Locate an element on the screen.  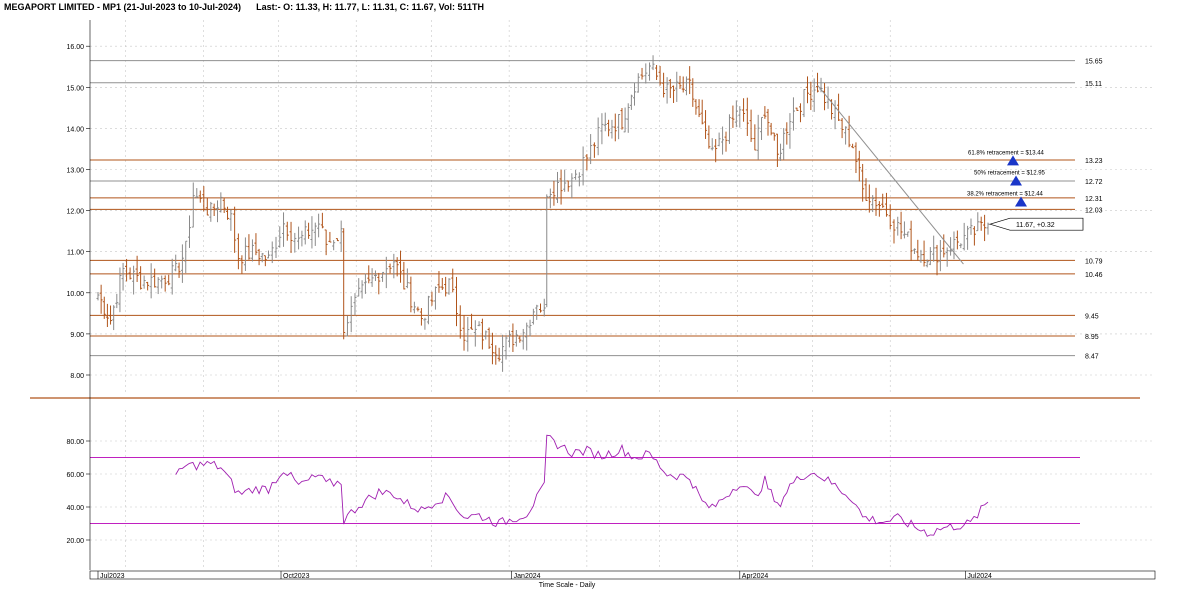
x-axis-bar is located at coordinates (622, 575).